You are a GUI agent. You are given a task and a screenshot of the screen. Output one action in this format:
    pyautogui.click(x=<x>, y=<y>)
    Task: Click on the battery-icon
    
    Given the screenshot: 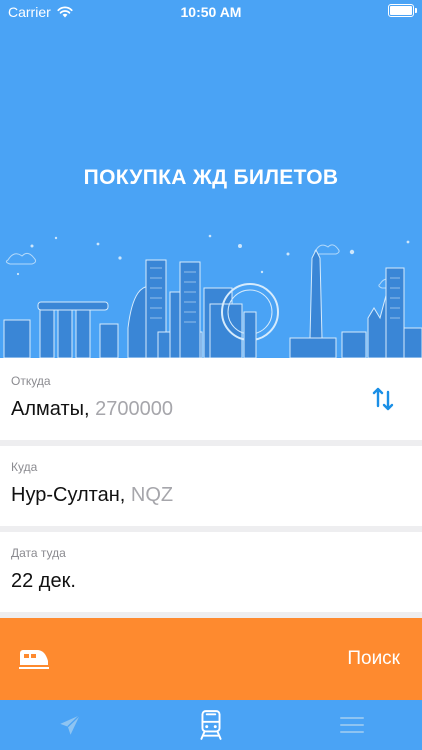 What is the action you would take?
    pyautogui.click(x=402, y=10)
    